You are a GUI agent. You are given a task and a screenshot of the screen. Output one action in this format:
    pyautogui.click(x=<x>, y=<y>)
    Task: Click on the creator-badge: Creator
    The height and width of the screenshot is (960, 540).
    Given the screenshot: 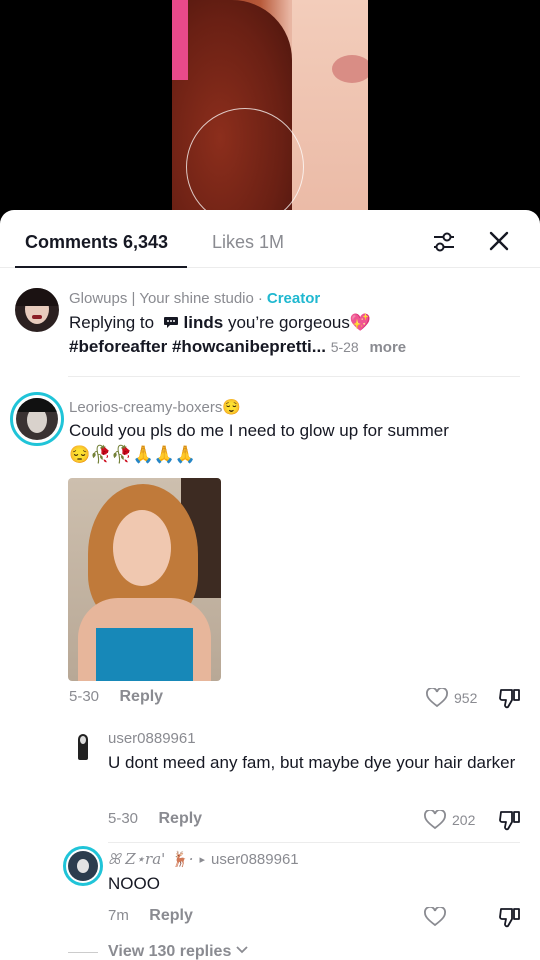 What is the action you would take?
    pyautogui.click(x=293, y=298)
    